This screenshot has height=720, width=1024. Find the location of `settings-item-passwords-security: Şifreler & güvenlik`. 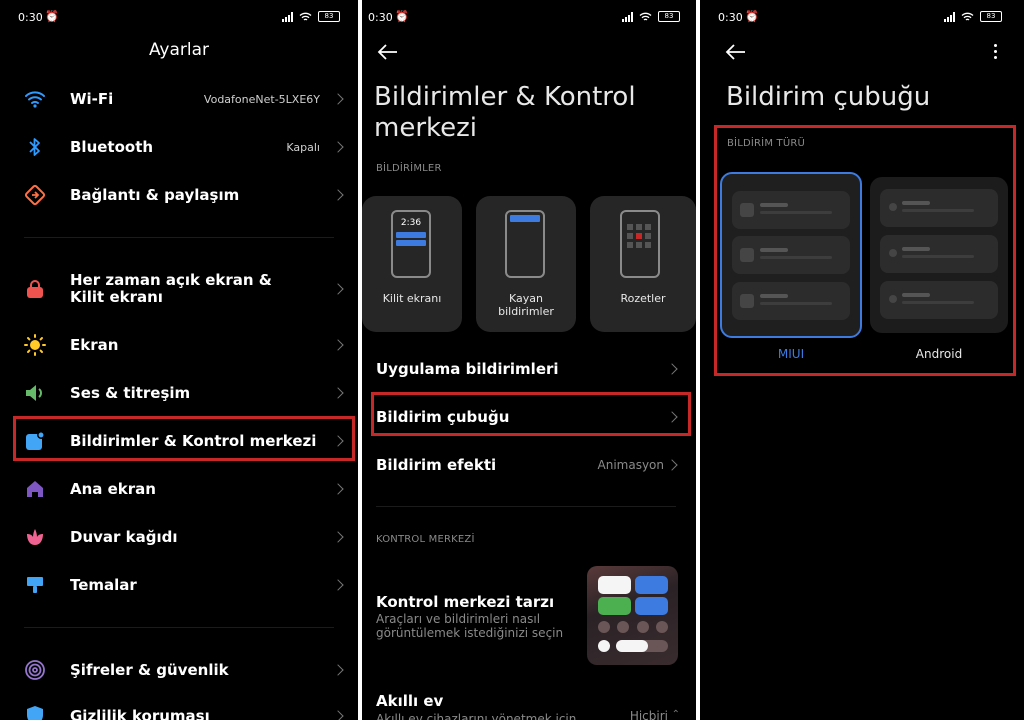

settings-item-passwords-security: Şifreler & güvenlik is located at coordinates (179, 670).